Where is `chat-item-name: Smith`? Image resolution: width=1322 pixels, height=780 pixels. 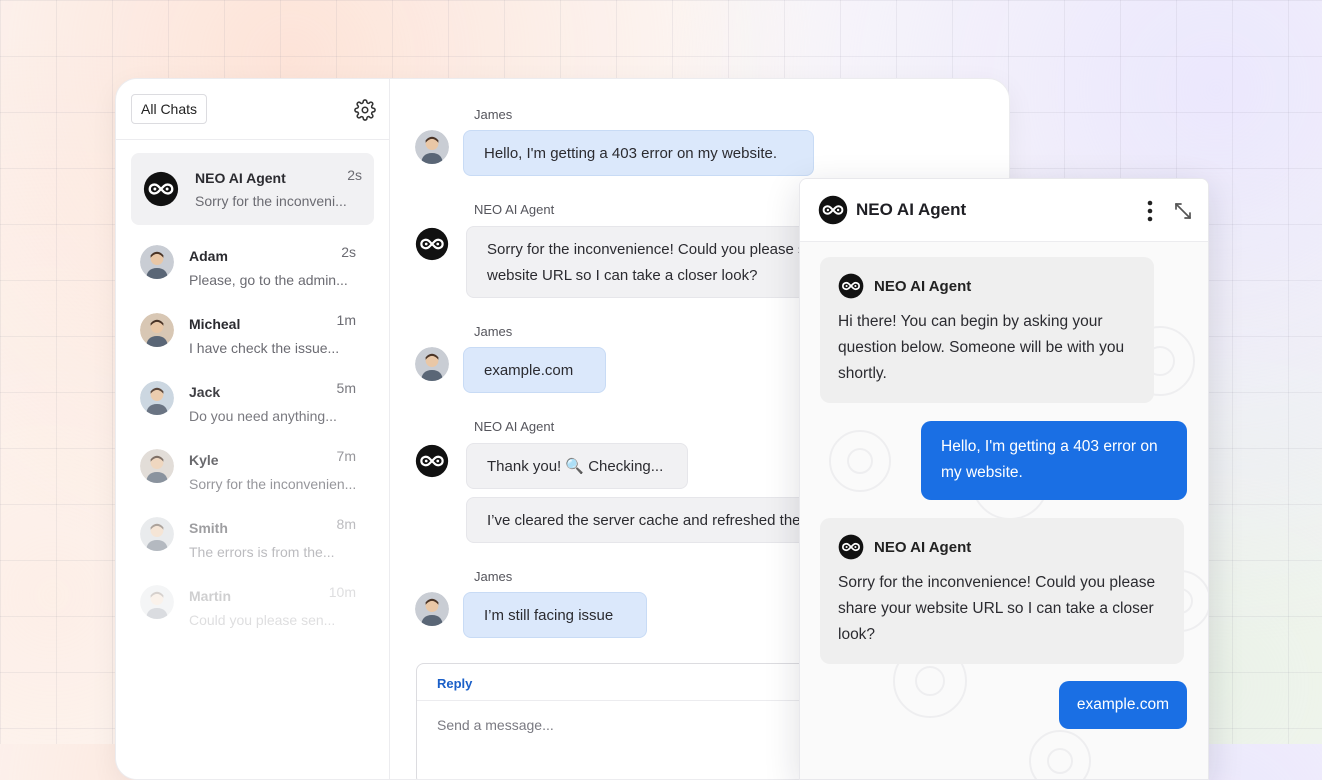 chat-item-name: Smith is located at coordinates (208, 528).